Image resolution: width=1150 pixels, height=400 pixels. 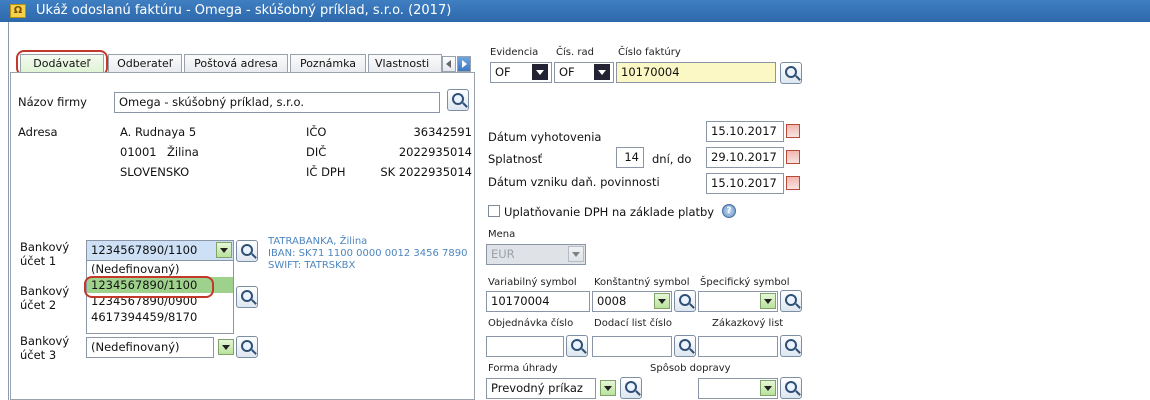 I want to click on konst-dropdown-icon, so click(x=662, y=301).